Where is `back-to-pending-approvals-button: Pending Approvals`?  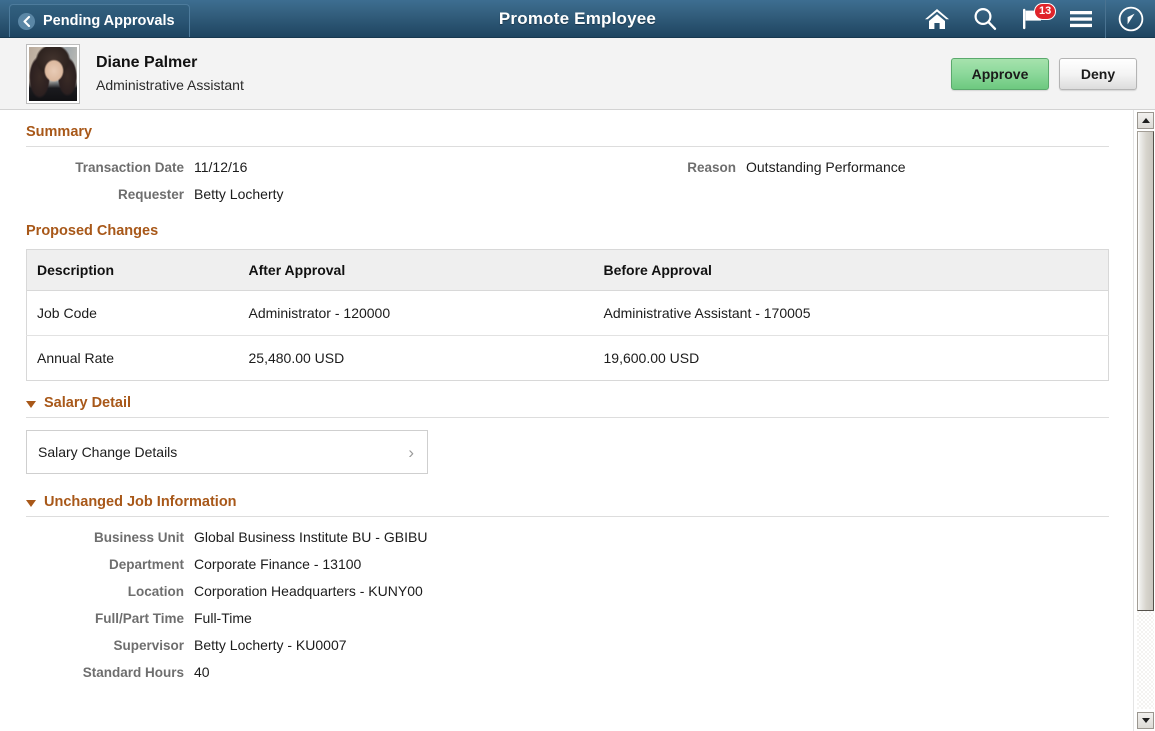 back-to-pending-approvals-button: Pending Approvals is located at coordinates (99, 20).